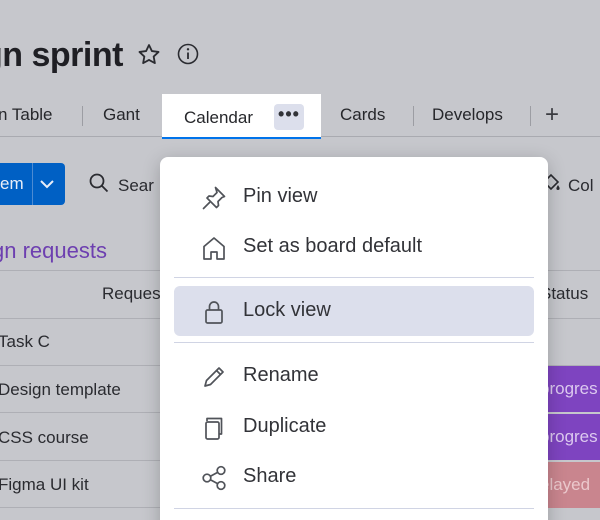 The image size is (600, 520). Describe the element at coordinates (333, 246) in the screenshot. I see `menu-item-label: Set as board default` at that location.